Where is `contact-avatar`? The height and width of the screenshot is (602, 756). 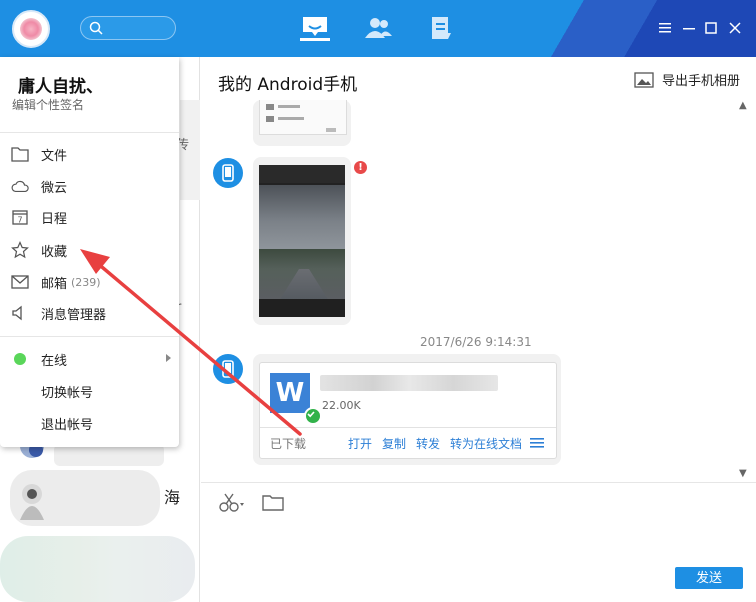
contact-avatar is located at coordinates (32, 500).